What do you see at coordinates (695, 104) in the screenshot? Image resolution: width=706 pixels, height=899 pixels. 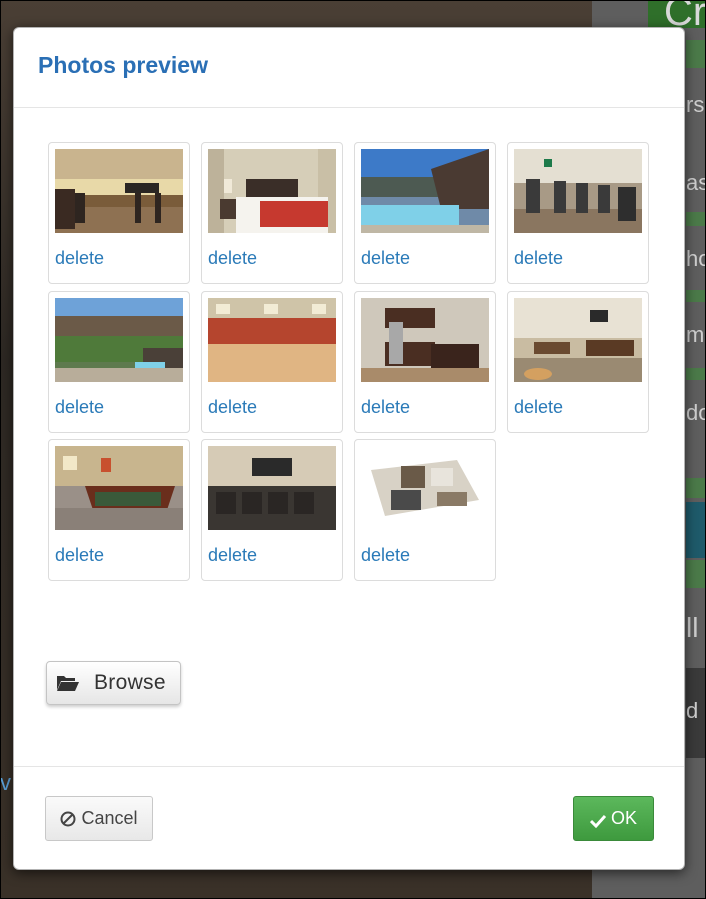 I see `background-text: rs` at bounding box center [695, 104].